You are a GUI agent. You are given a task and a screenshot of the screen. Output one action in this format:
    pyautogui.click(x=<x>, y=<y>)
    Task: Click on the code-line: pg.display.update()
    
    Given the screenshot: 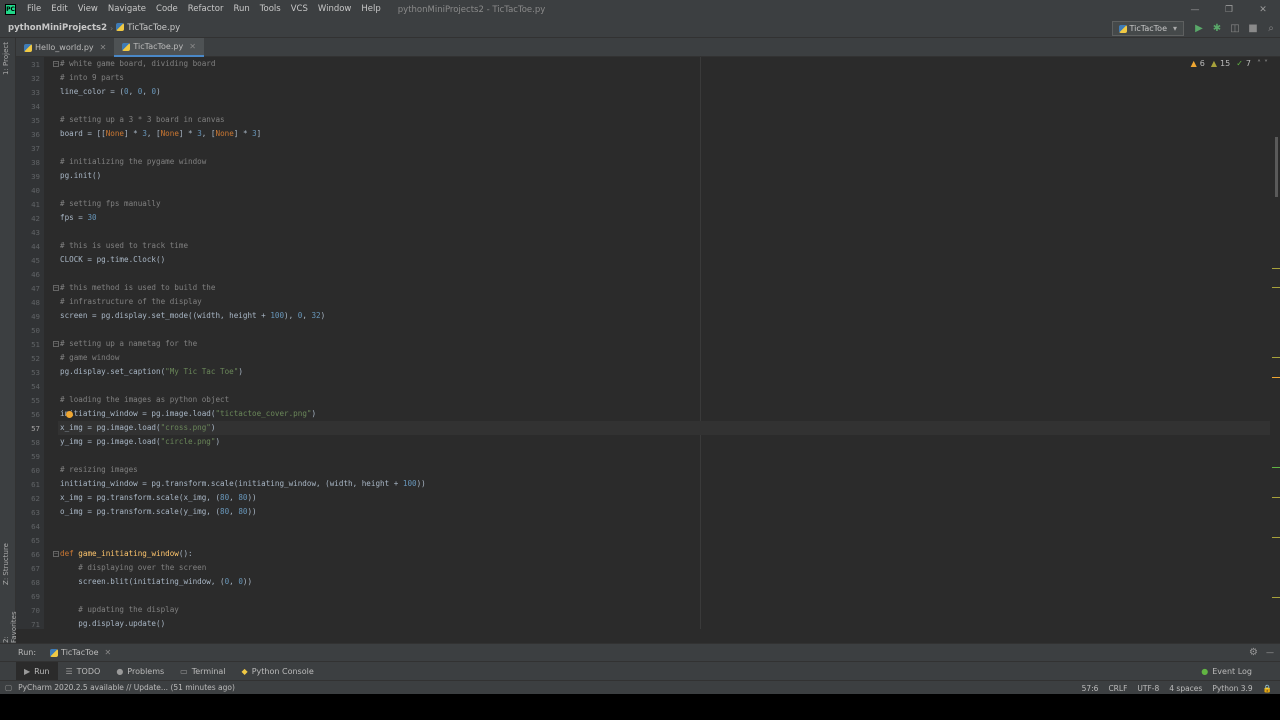 What is the action you would take?
    pyautogui.click(x=112, y=623)
    